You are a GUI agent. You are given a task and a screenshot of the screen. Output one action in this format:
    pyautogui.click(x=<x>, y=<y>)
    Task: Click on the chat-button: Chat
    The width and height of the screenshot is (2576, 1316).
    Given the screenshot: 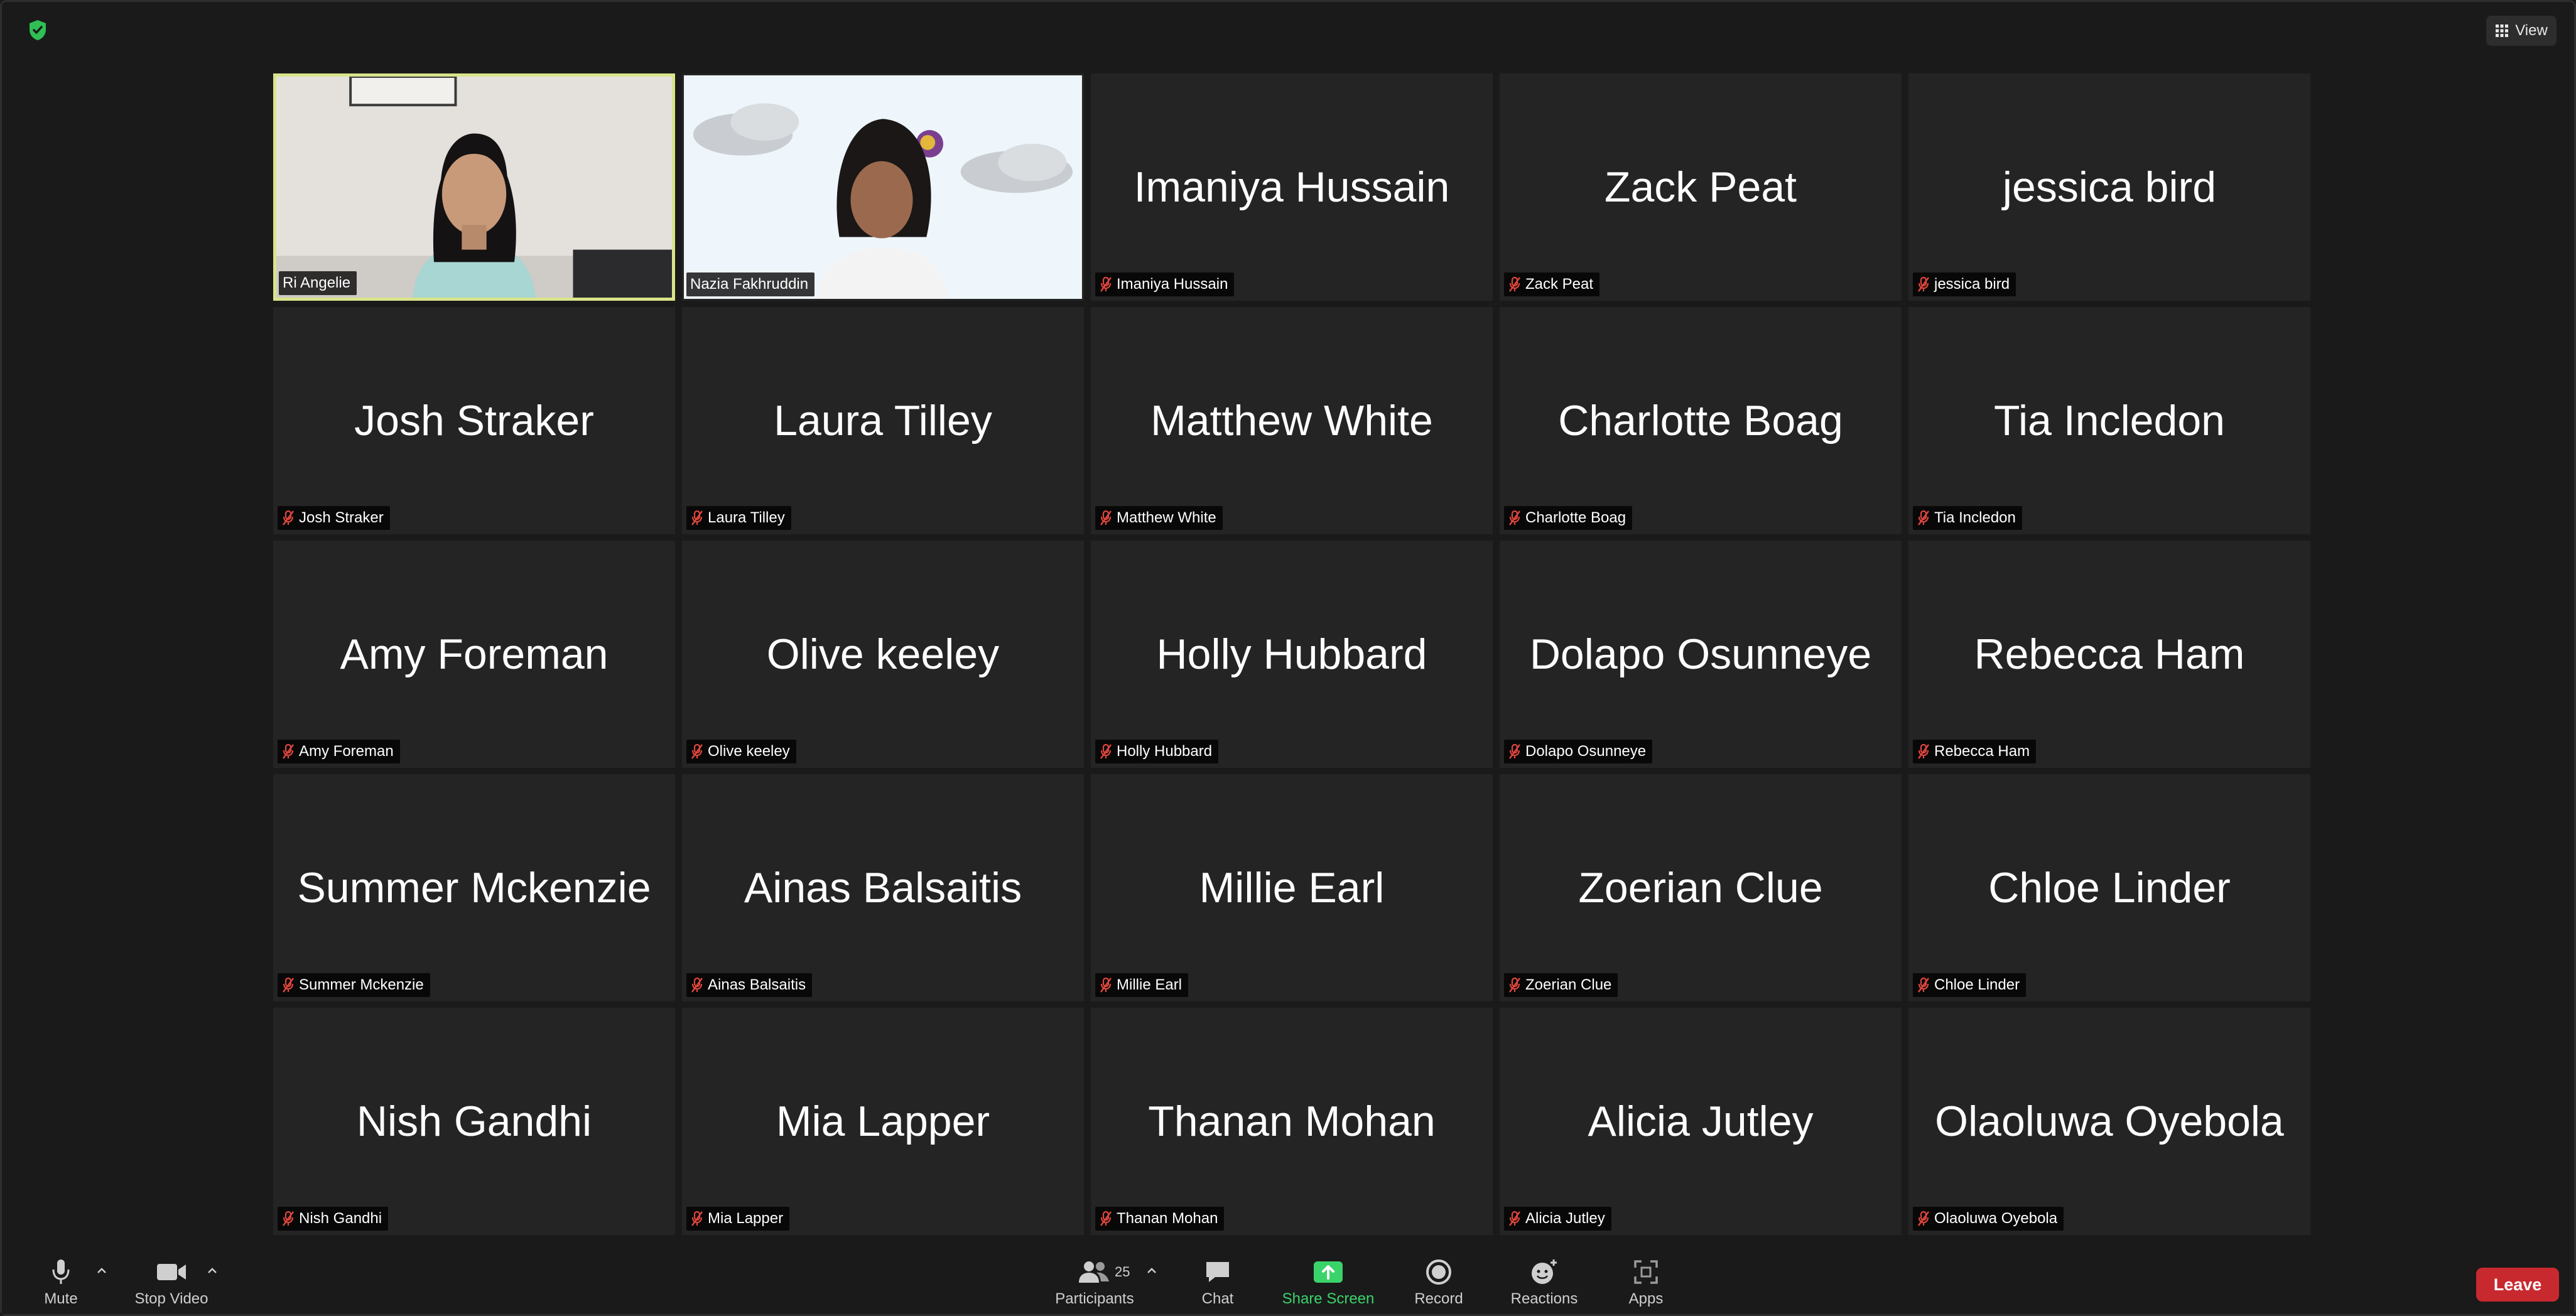 What is the action you would take?
    pyautogui.click(x=1217, y=1284)
    